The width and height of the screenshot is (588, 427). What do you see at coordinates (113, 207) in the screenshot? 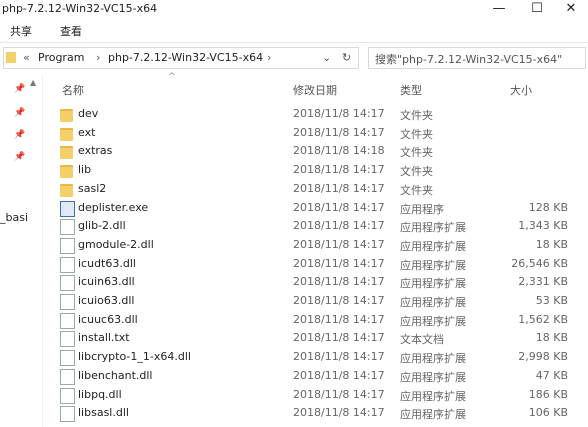
I see `file-name: deplister.exe` at bounding box center [113, 207].